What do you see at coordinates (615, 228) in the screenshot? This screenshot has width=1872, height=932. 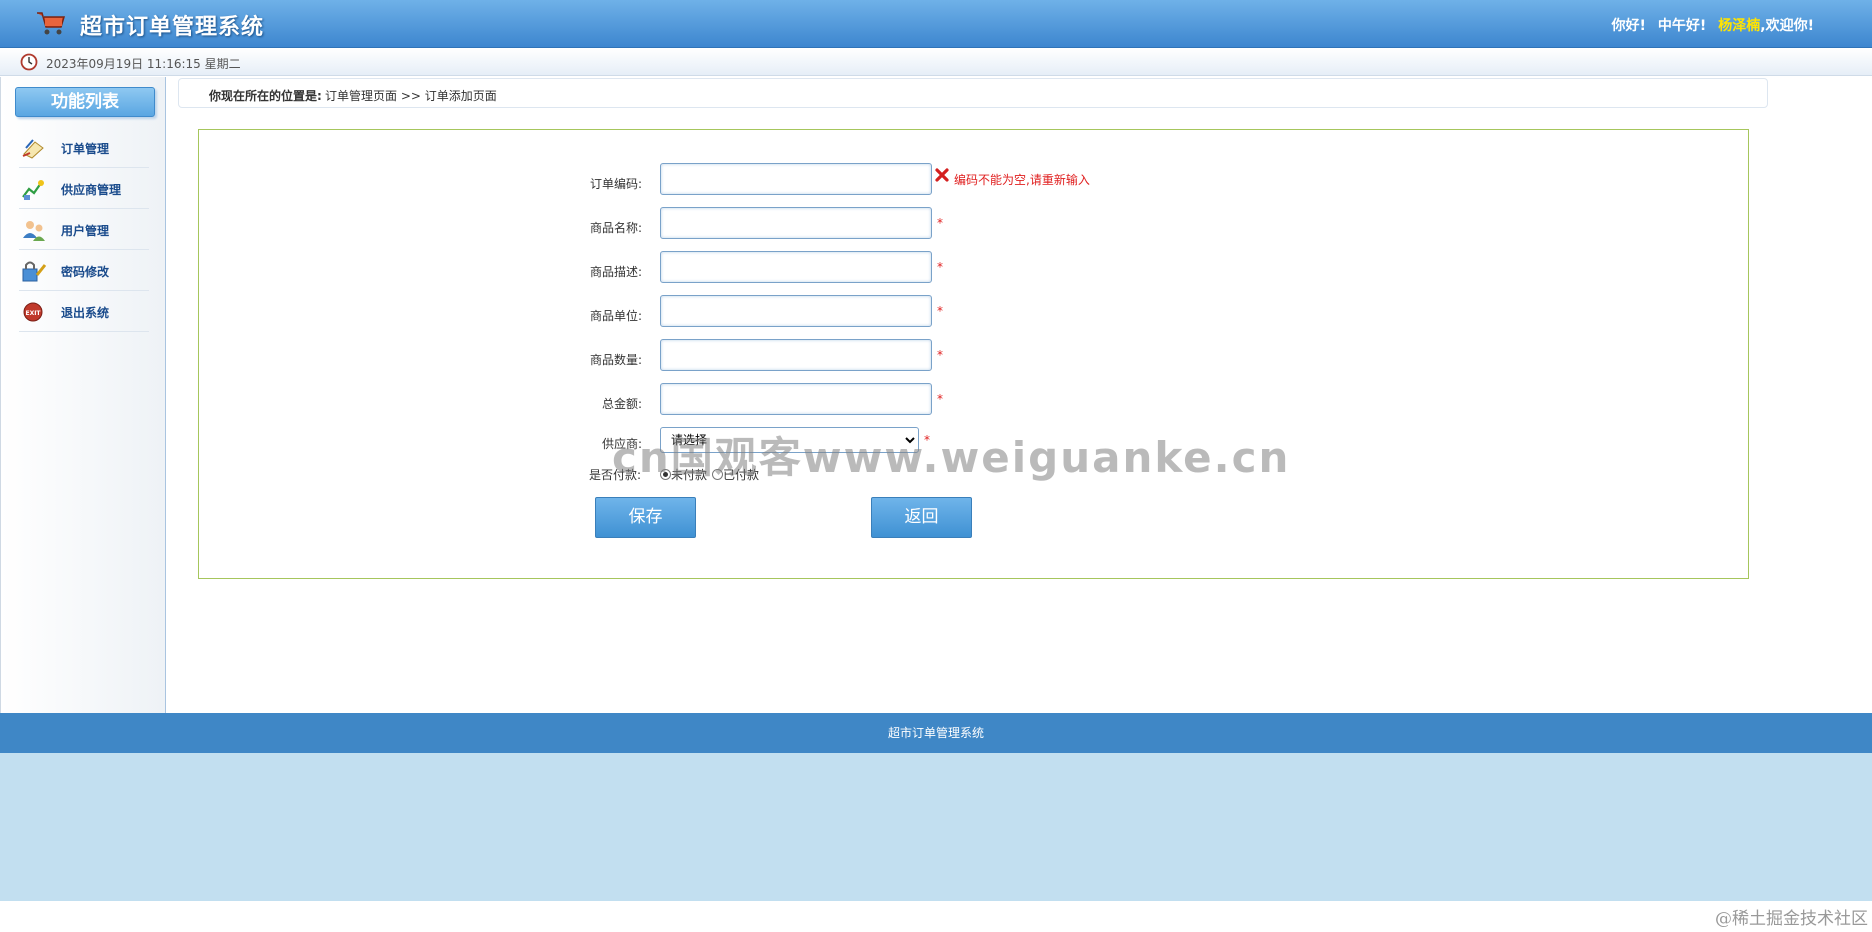 I see `product-name-label: 商品名称:` at bounding box center [615, 228].